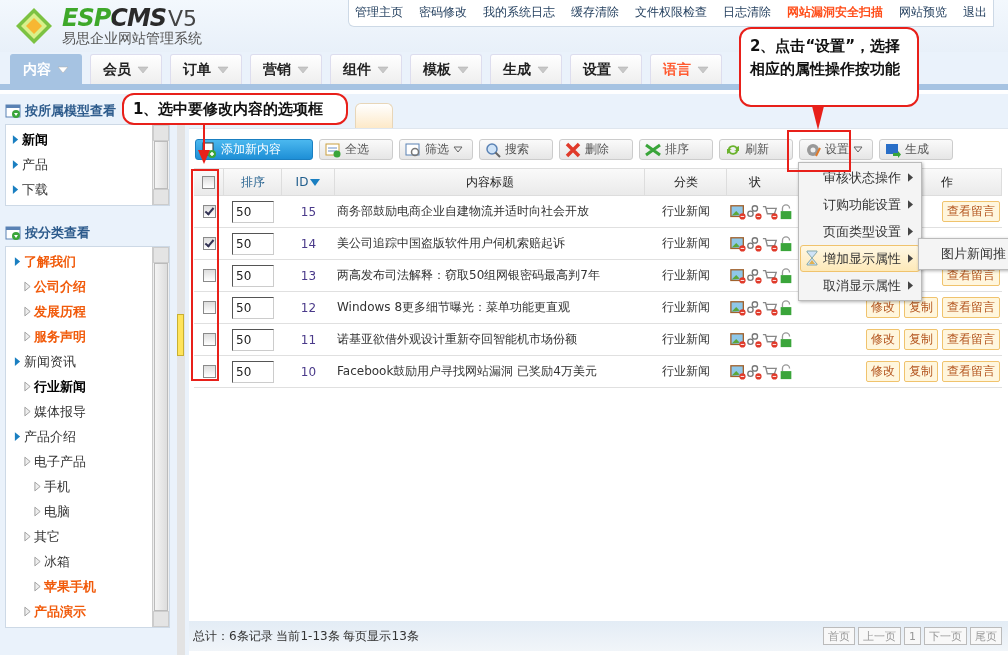 The width and height of the screenshot is (1008, 655). Describe the element at coordinates (132, 39) in the screenshot. I see `brand-subtitle: 易思企业网站管理系统` at that location.